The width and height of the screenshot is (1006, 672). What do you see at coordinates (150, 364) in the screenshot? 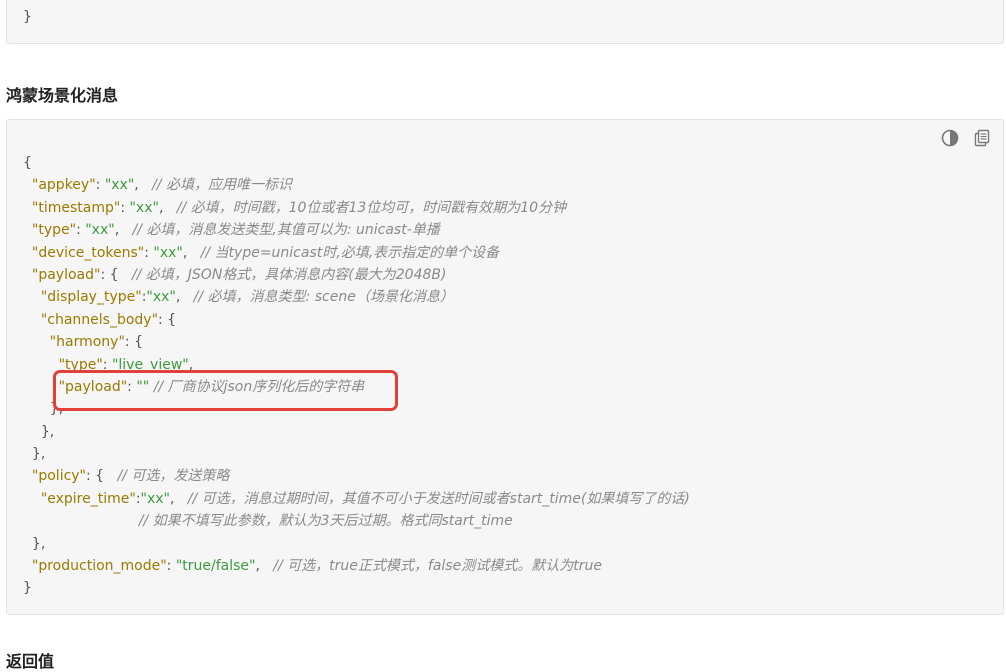
I see `code-string: "live_view"` at bounding box center [150, 364].